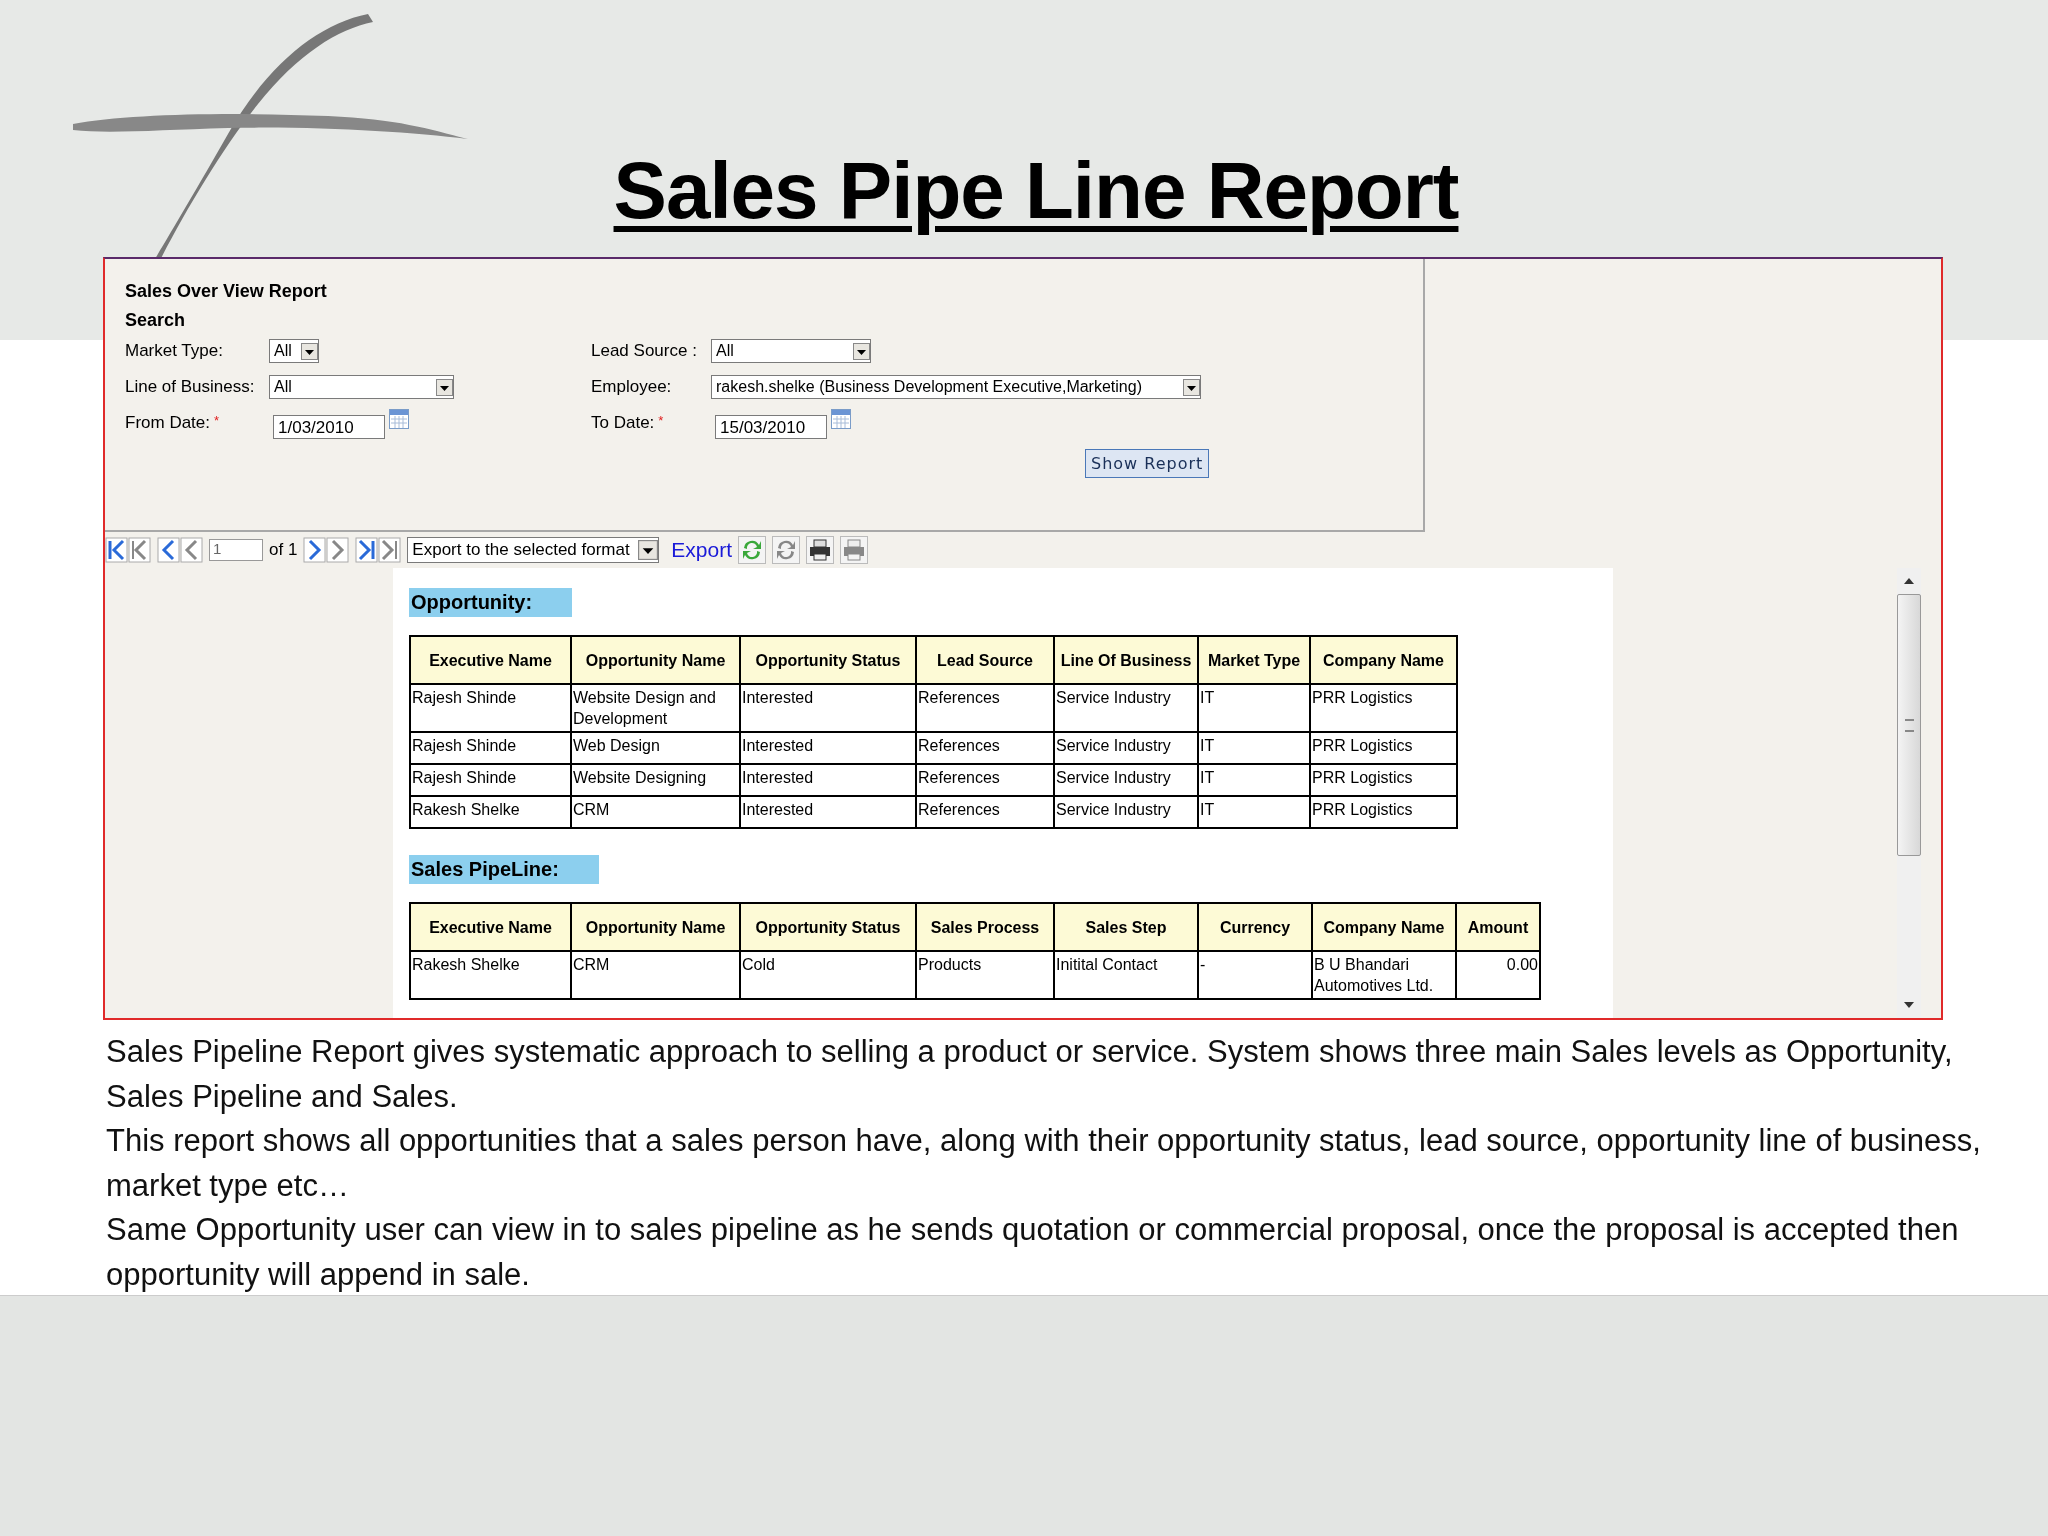 This screenshot has height=1536, width=2048. Describe the element at coordinates (1384, 975) in the screenshot. I see `table-cell: B U Bhandari Automotives Ltd.` at that location.